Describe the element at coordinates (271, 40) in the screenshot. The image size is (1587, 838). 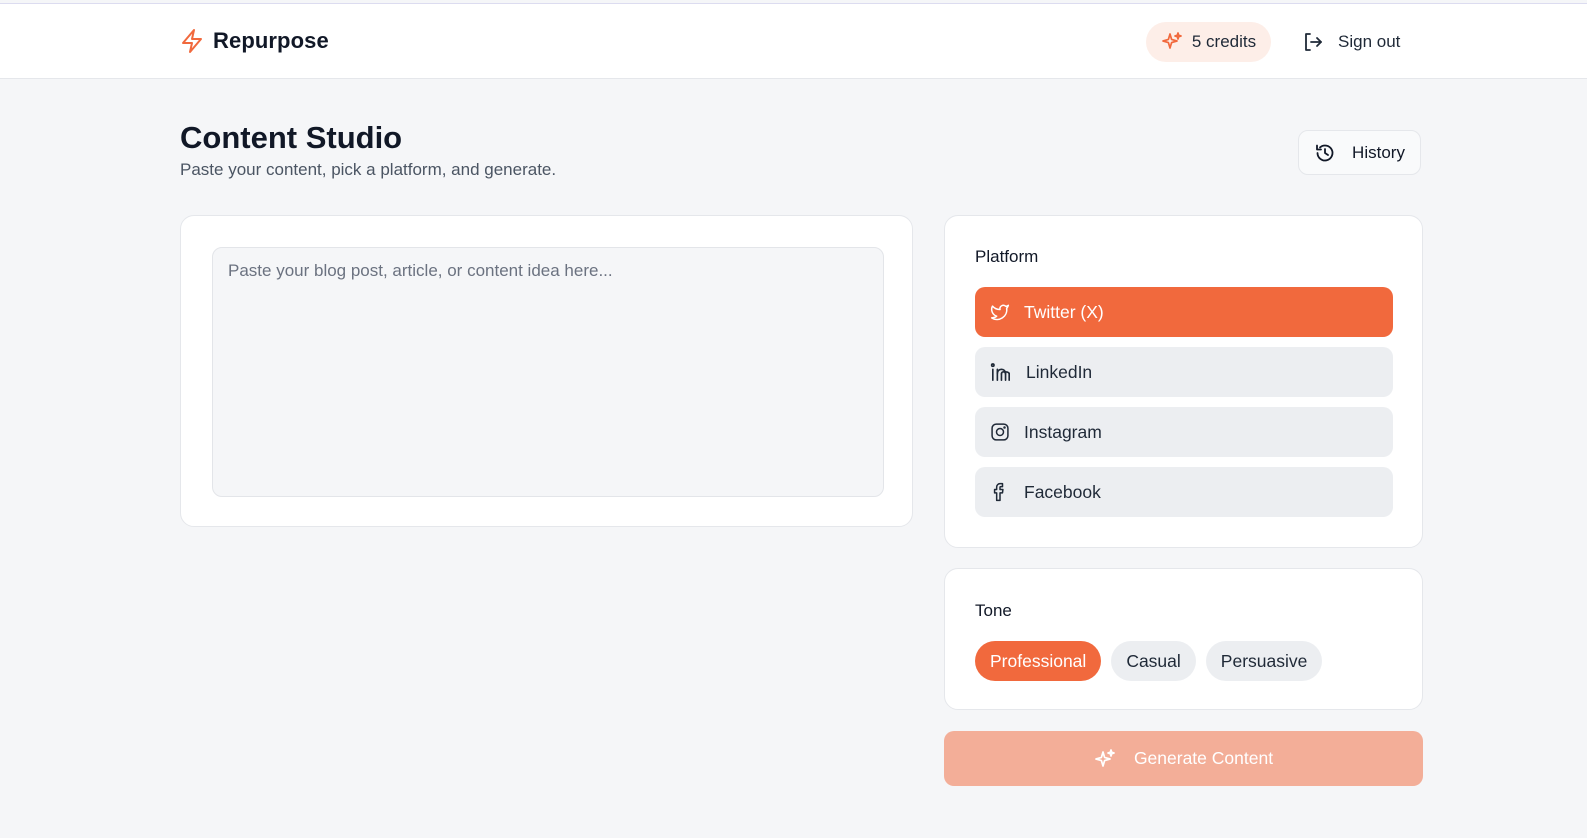
I see `brand-name: Repurpose` at that location.